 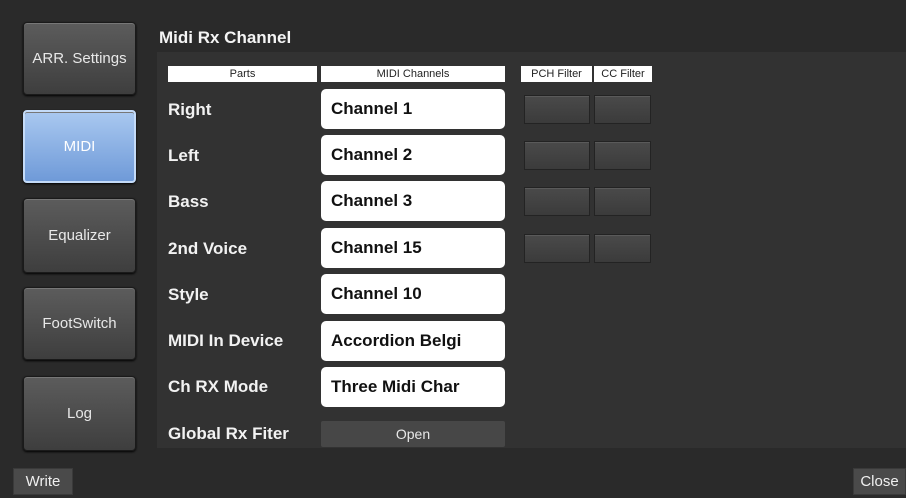 What do you see at coordinates (413, 74) in the screenshot?
I see `header-midi-channels: MIDI Channels` at bounding box center [413, 74].